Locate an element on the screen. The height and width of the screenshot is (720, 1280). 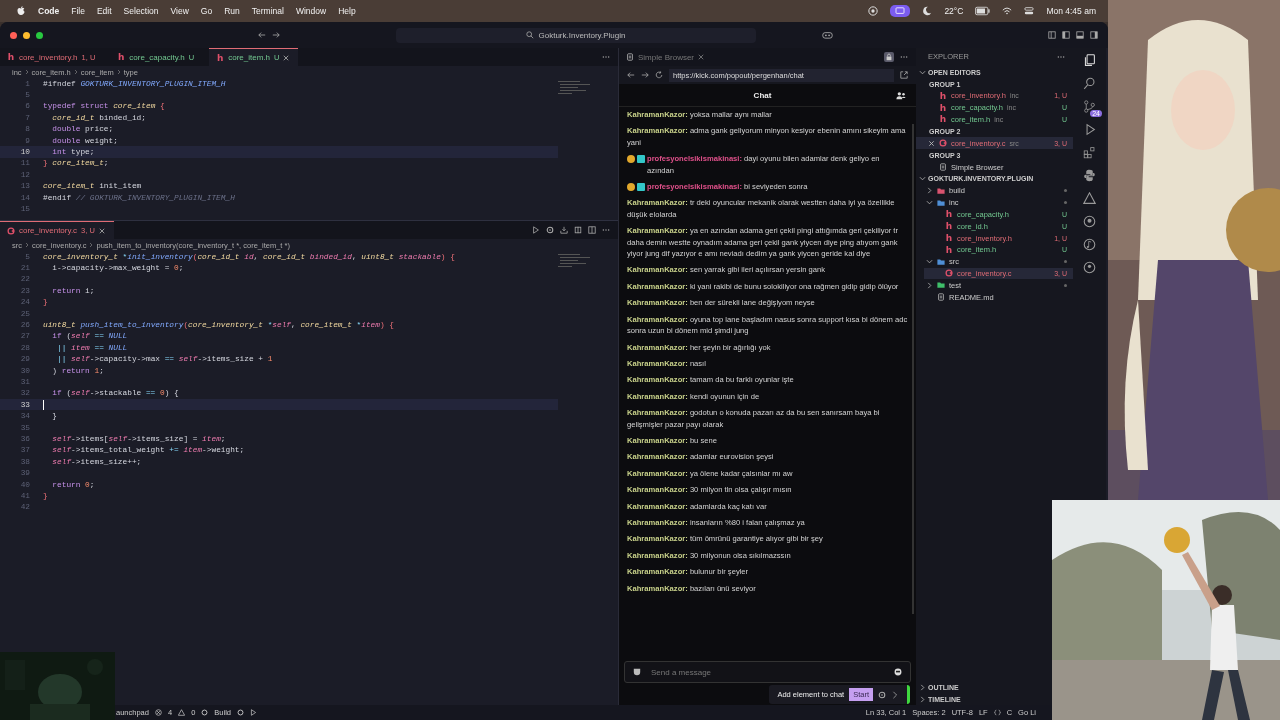
copilot-icon is located at coordinates (827, 35).